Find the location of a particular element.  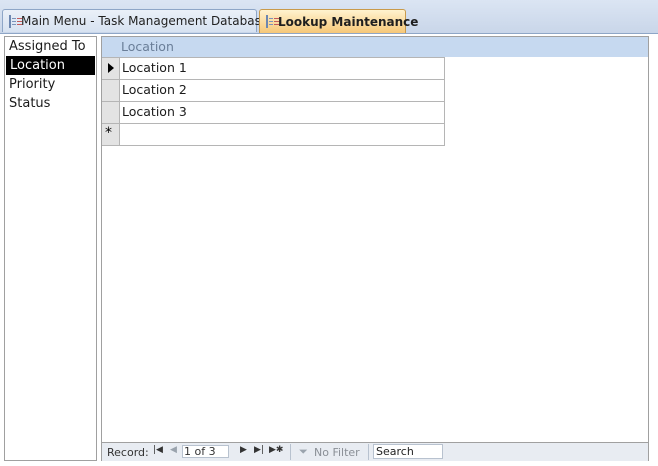

tab-main-menu: Main Menu - Task Management Database is located at coordinates (135, 20).